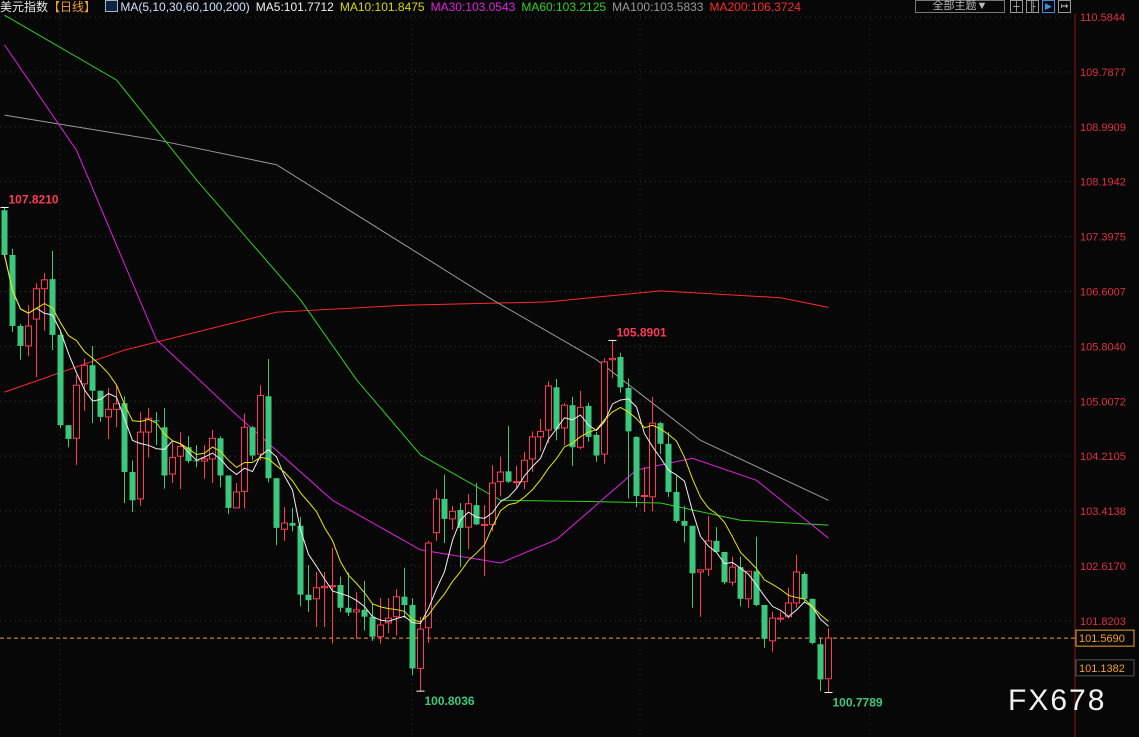 This screenshot has height=737, width=1139. What do you see at coordinates (1103, 622) in the screenshot?
I see `y-tick-label: 101.8203` at bounding box center [1103, 622].